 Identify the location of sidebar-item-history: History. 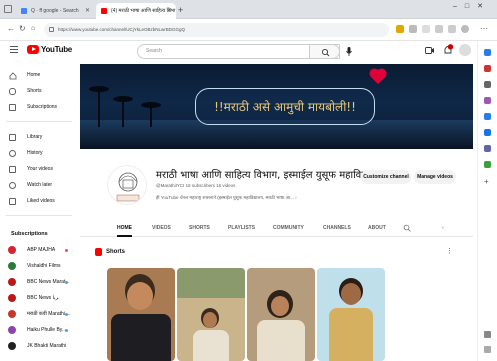
(39, 153).